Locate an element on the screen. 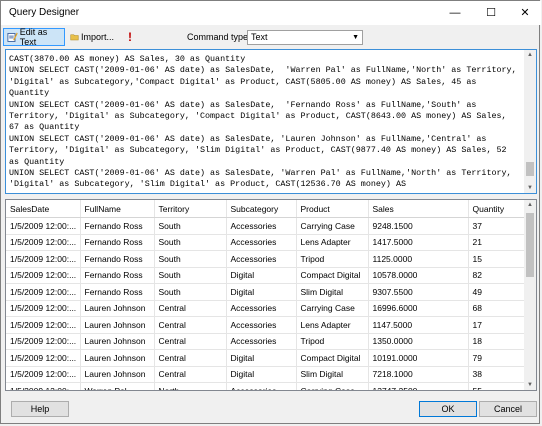  results-scrollbar: ▲ ▼ is located at coordinates (530, 295).